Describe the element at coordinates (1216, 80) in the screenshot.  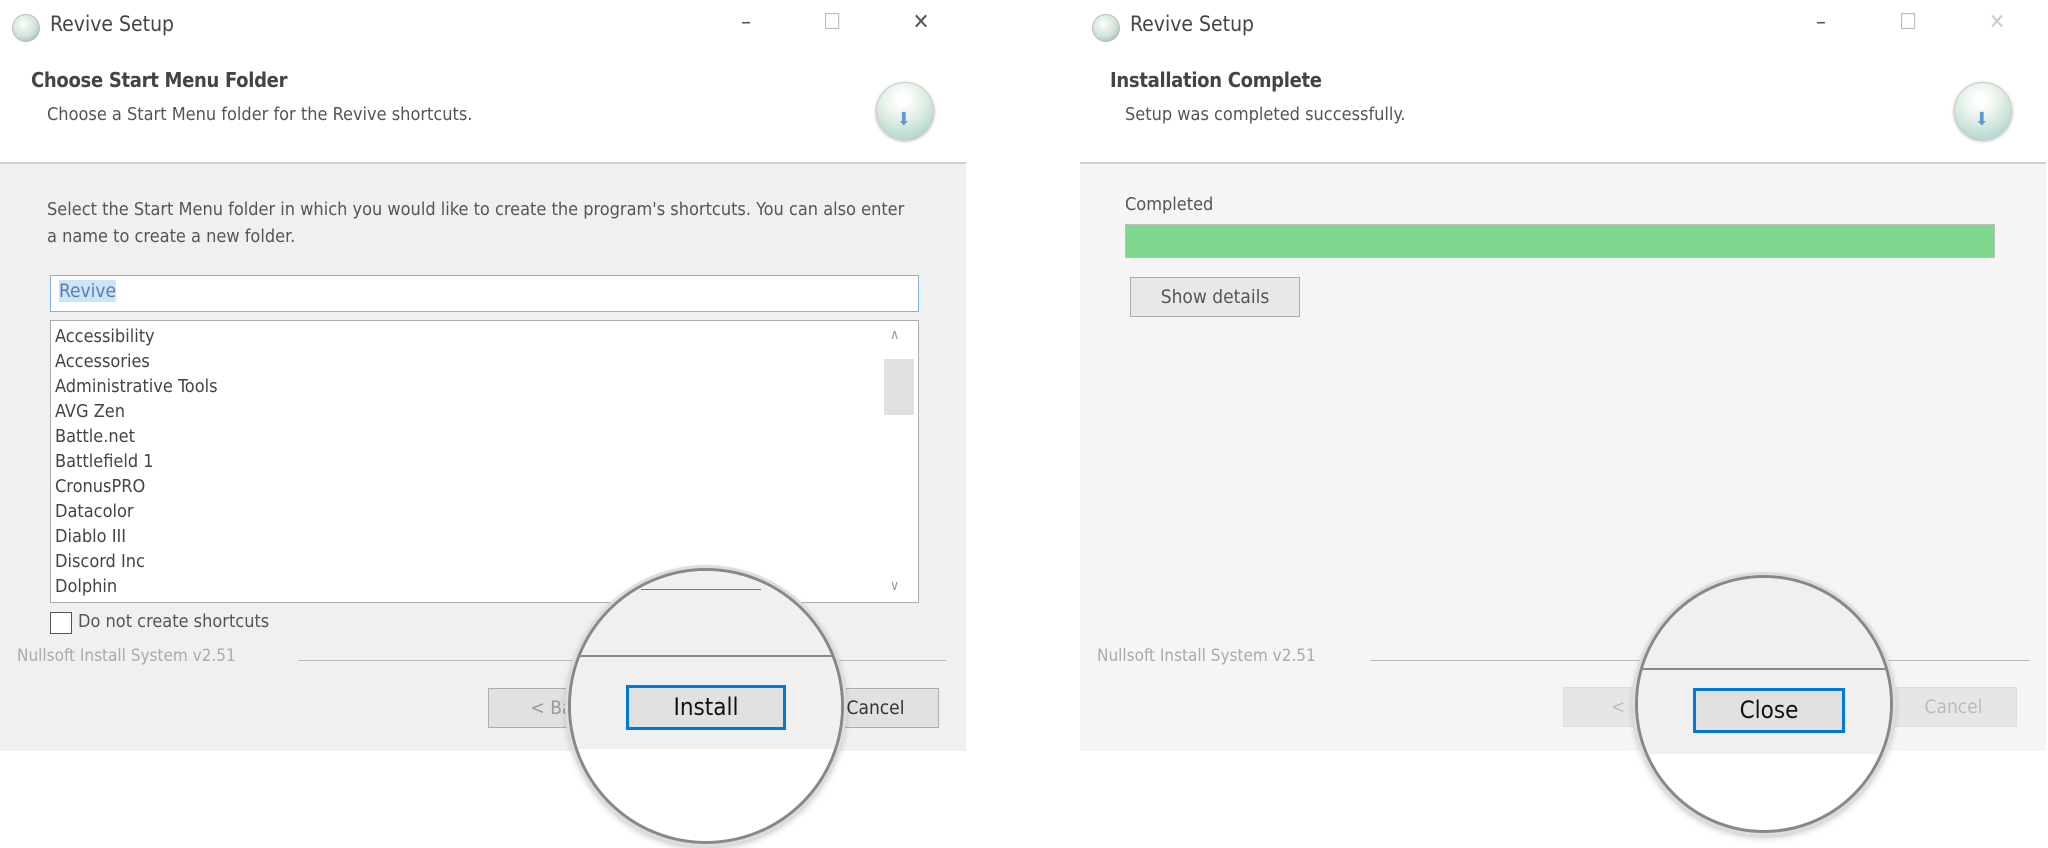
I see `page-title: Installation Complete` at that location.